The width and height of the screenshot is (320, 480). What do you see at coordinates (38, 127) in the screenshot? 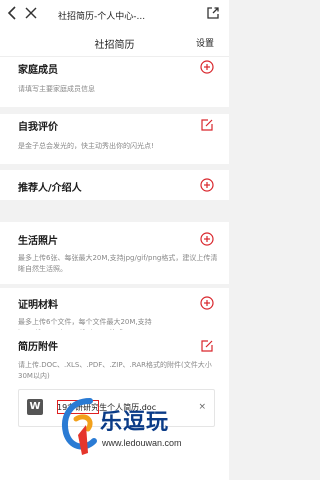
I see `section-title: 自我评价` at bounding box center [38, 127].